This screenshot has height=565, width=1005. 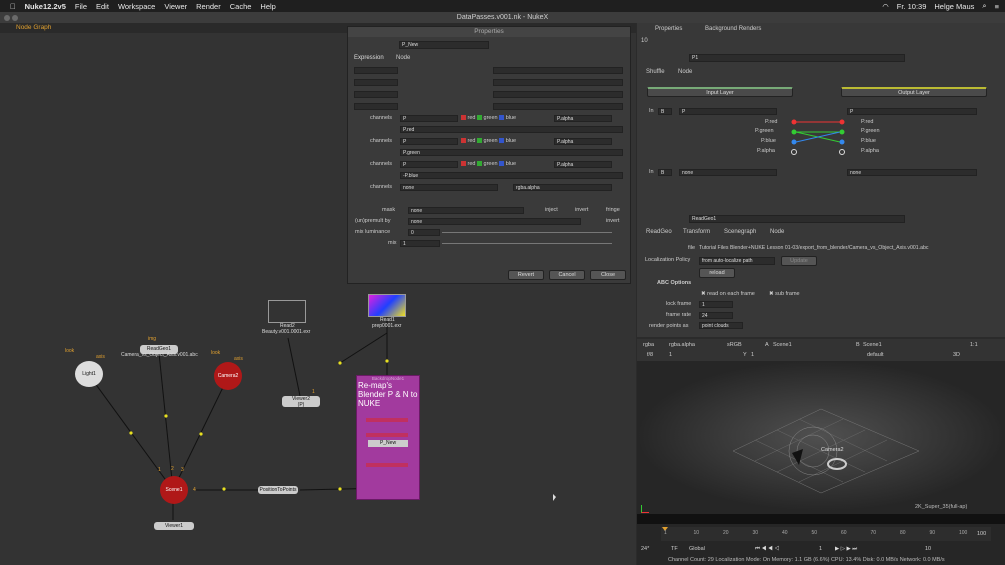 I want to click on transport-buttons: ⏮ ◀ ◀ ◁, so click(x=767, y=549).